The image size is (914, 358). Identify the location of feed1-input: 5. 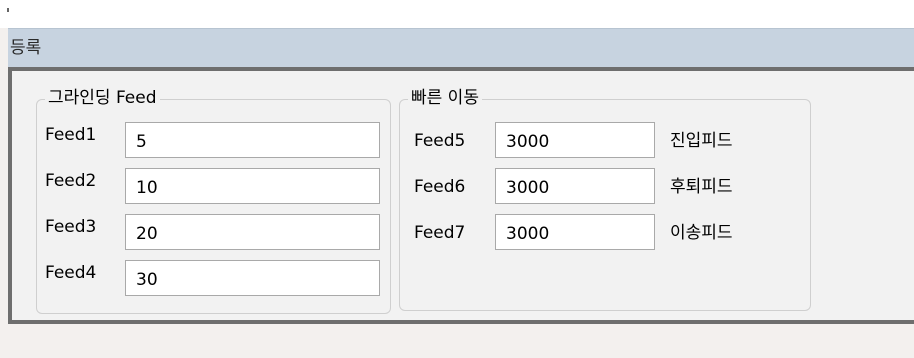
(252, 140).